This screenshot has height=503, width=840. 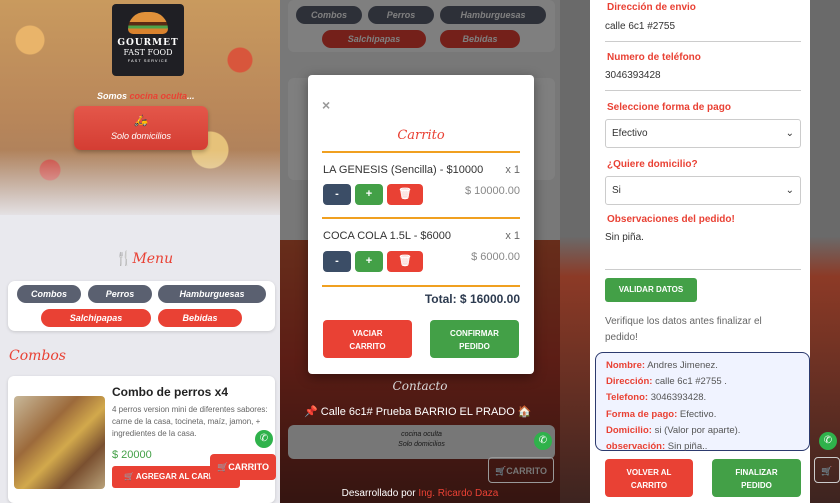 I want to click on summary-row: Nombre: Andres Jimenez., so click(x=662, y=365).